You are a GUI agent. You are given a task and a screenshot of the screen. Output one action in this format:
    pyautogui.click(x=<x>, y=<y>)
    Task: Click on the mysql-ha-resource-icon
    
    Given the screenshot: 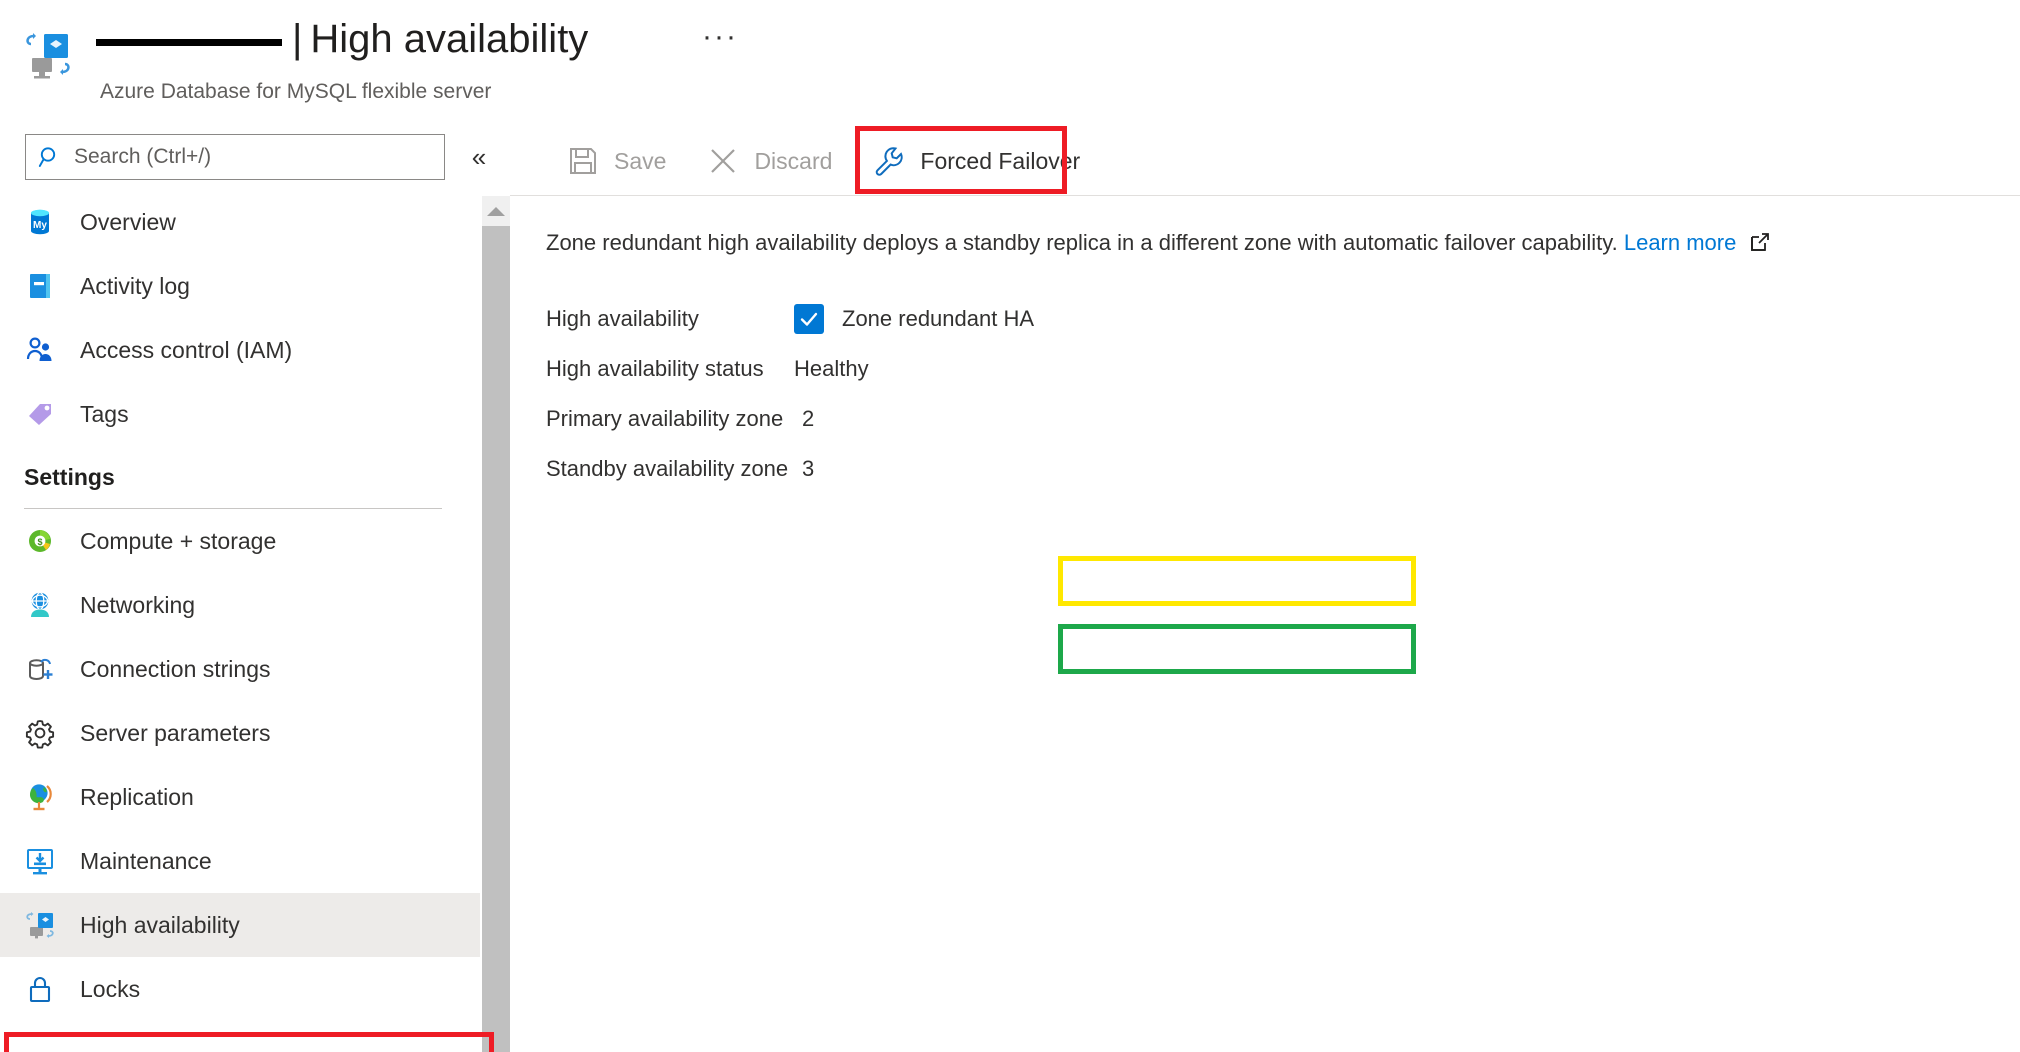 What is the action you would take?
    pyautogui.click(x=48, y=54)
    